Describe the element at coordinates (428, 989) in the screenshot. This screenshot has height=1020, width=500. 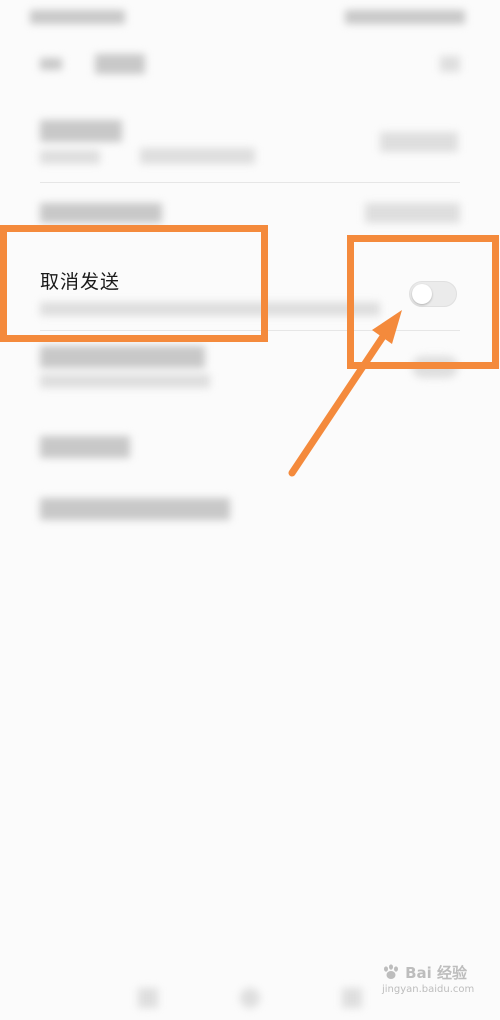
I see `watermark-url: jingyan.baidu.com` at that location.